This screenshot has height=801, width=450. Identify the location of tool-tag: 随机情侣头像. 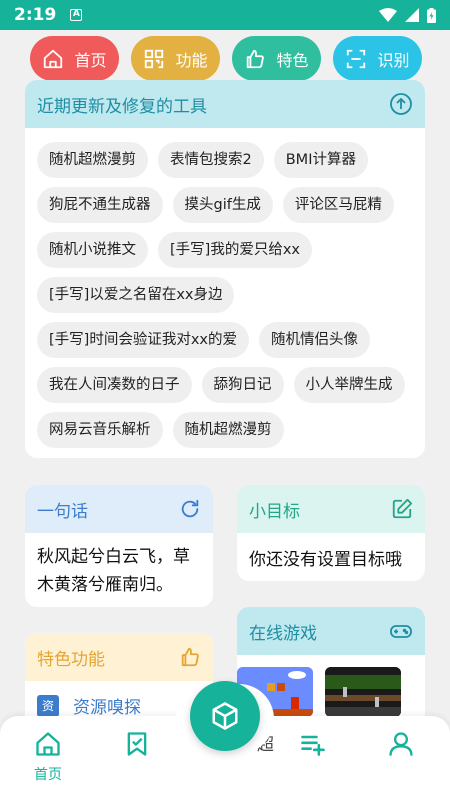
(314, 340).